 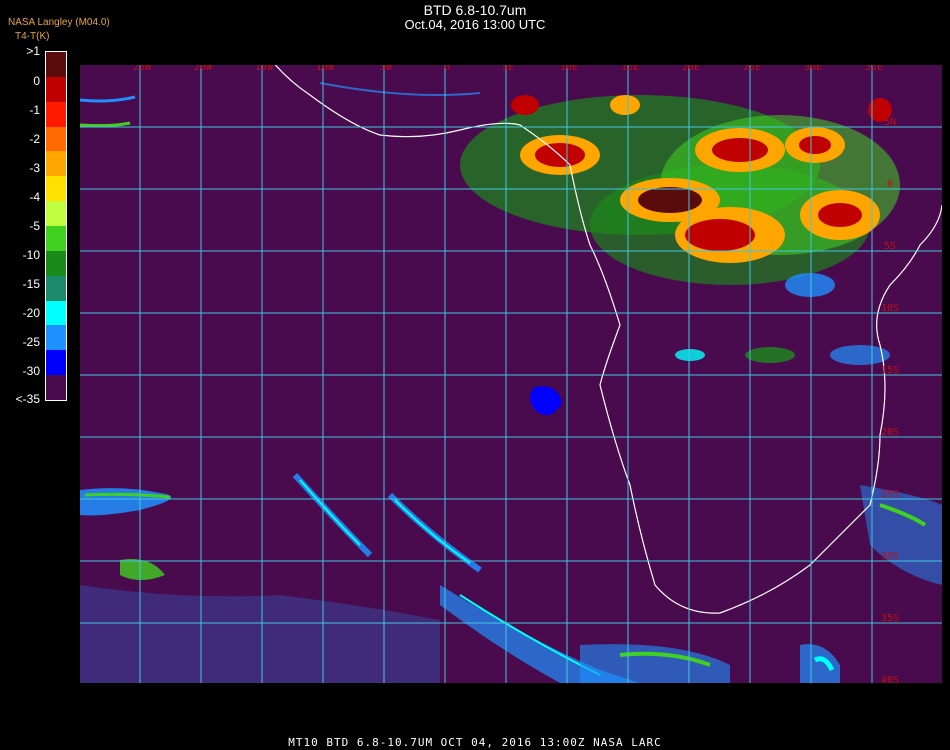 What do you see at coordinates (59, 22) in the screenshot?
I see `credit-label: NASA Langley (M04.0)` at bounding box center [59, 22].